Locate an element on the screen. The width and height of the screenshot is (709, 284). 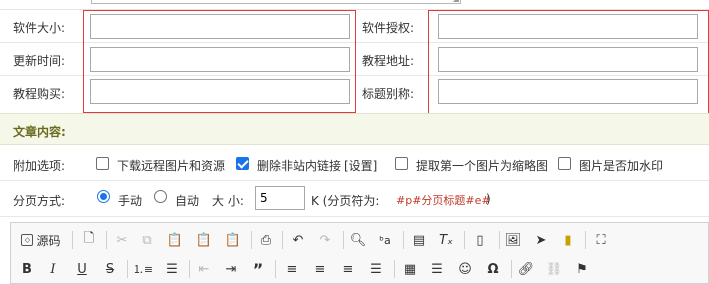
manual-radio is located at coordinates (103, 196).